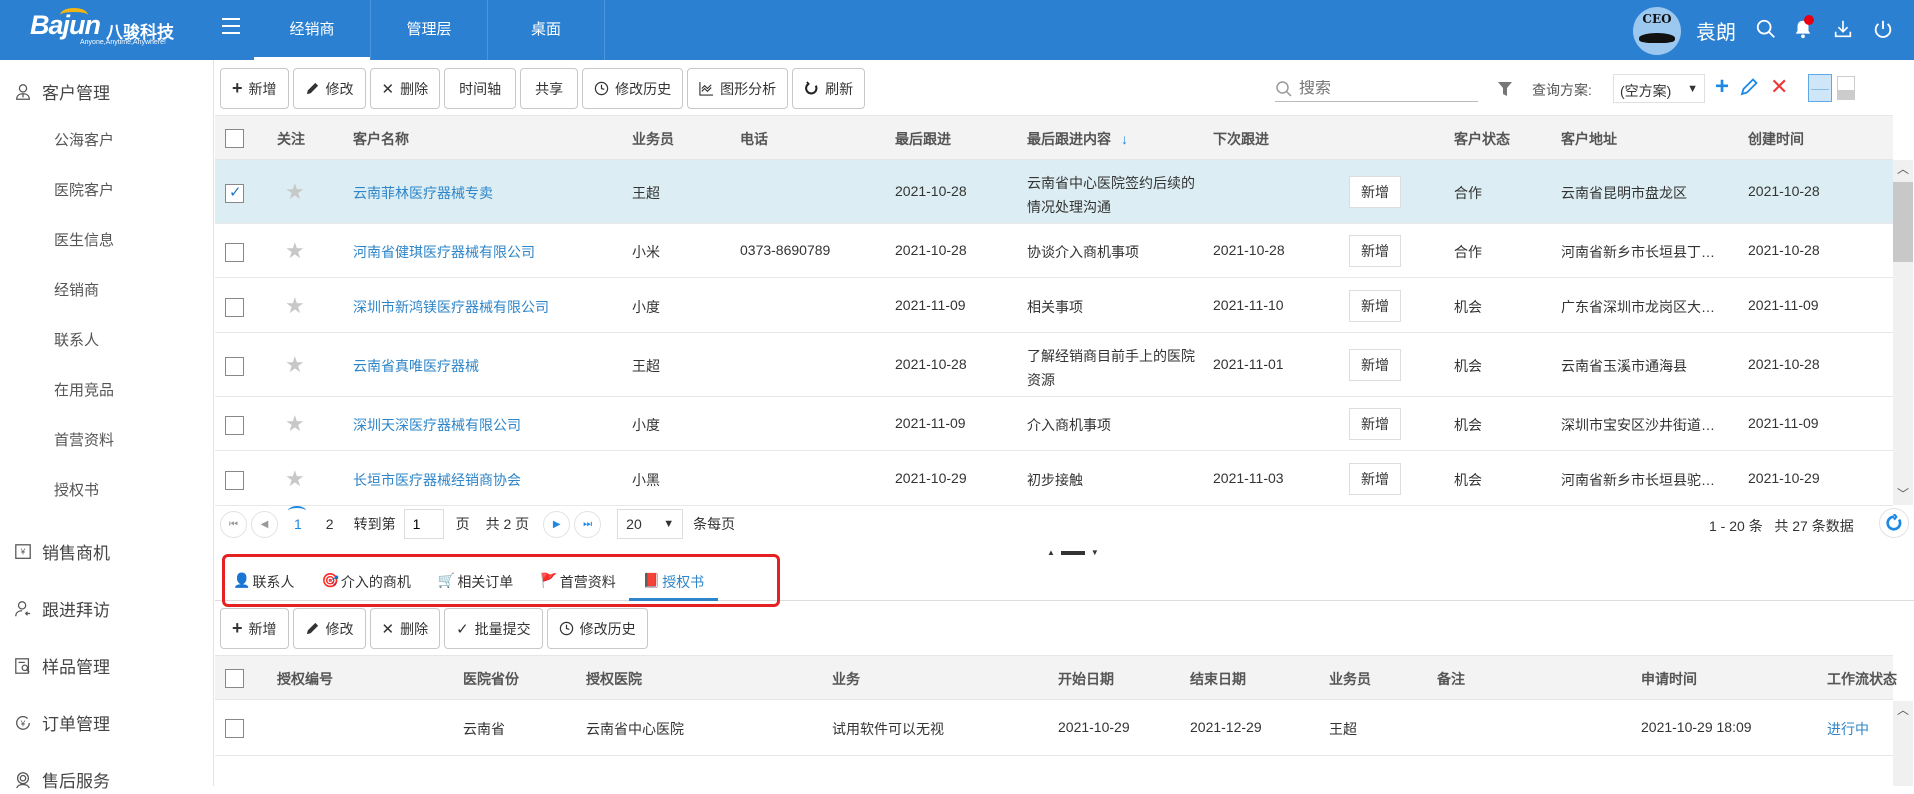 This screenshot has width=1914, height=794. Describe the element at coordinates (1505, 89) in the screenshot. I see `filter-icon` at that location.